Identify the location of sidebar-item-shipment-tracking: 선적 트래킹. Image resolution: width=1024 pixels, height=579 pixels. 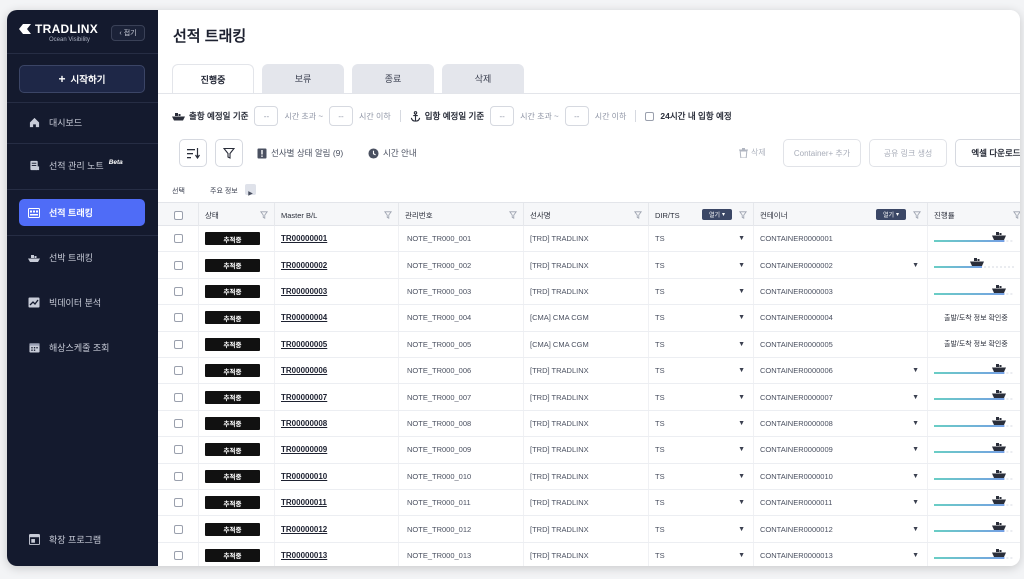
(82, 212).